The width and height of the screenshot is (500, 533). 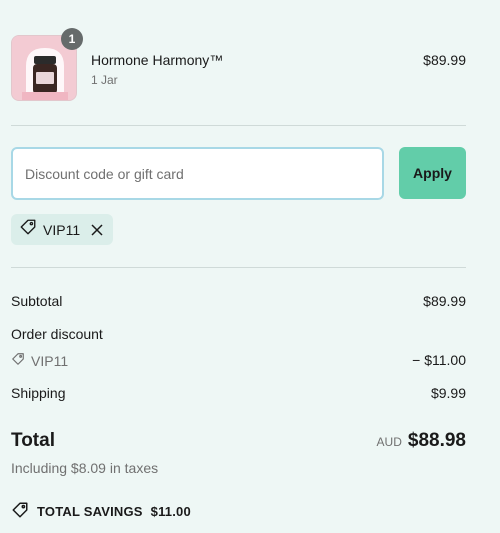 What do you see at coordinates (33, 440) in the screenshot?
I see `total-label: Total` at bounding box center [33, 440].